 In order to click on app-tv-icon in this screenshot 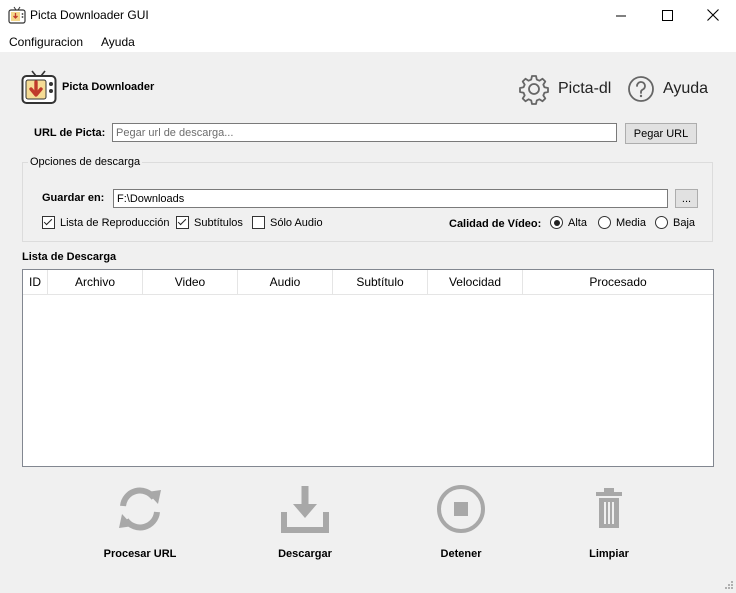, I will do `click(17, 15)`.